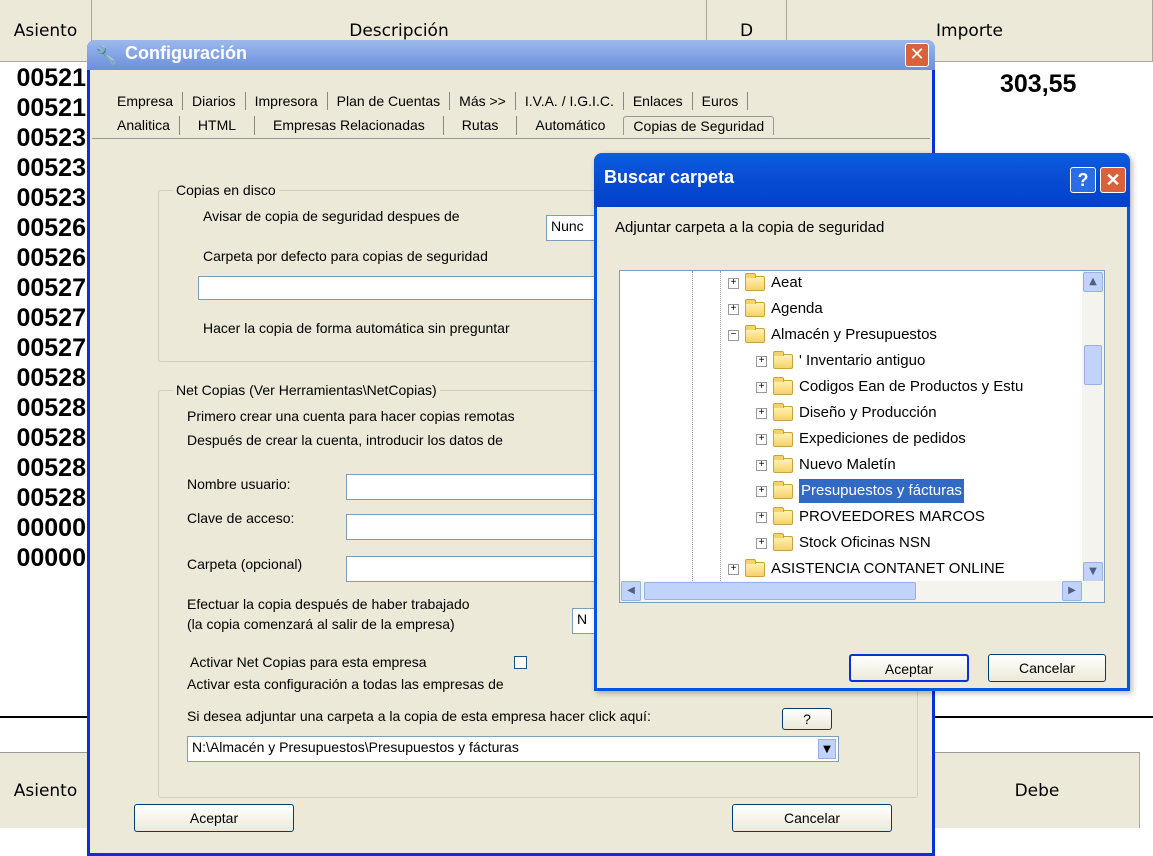  What do you see at coordinates (868, 412) in the screenshot?
I see `tree-node-label: Diseño y Producción` at bounding box center [868, 412].